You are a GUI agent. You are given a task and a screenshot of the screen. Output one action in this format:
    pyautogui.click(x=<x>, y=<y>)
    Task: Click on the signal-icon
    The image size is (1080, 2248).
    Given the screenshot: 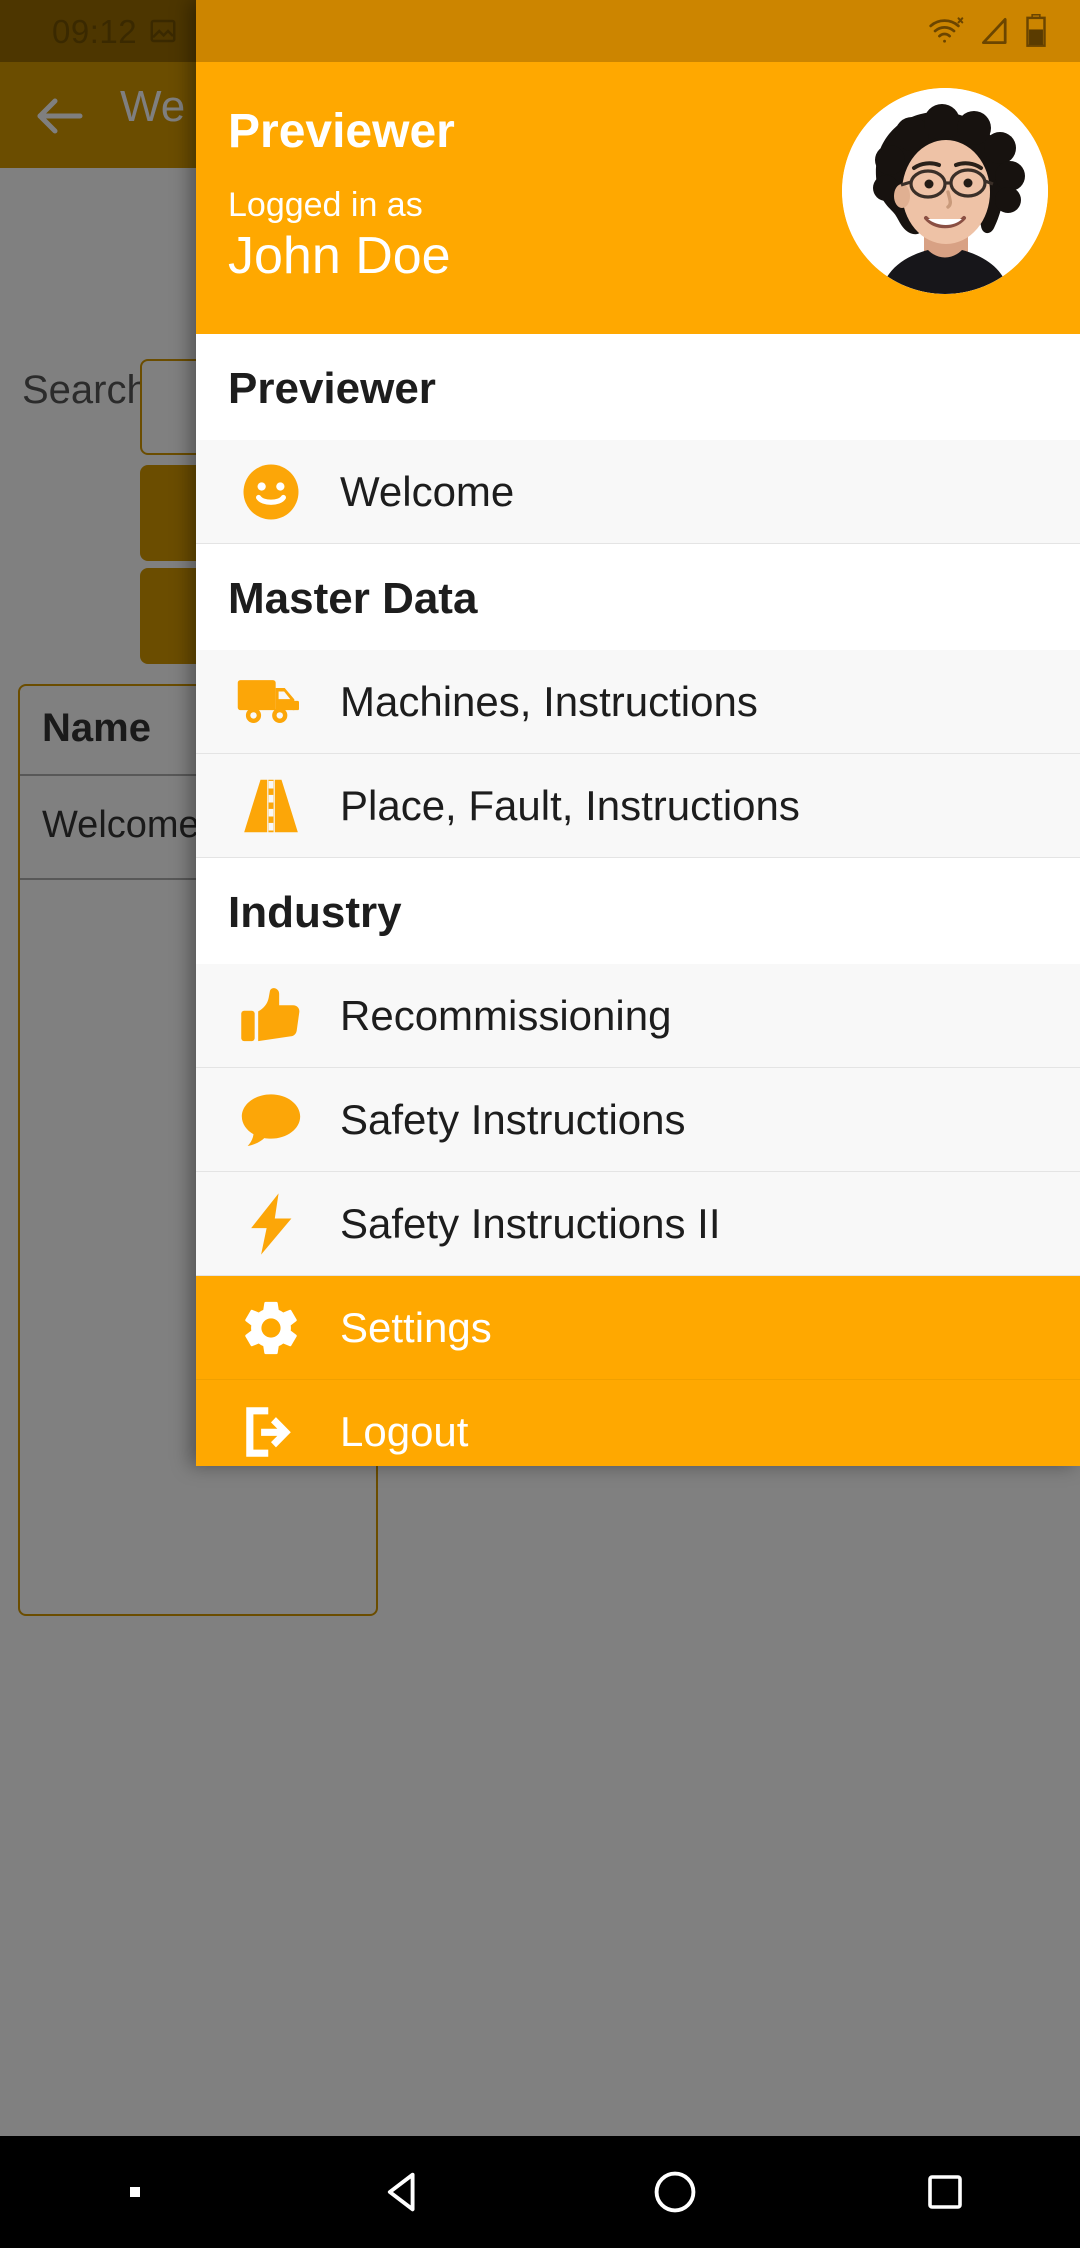 What is the action you would take?
    pyautogui.click(x=995, y=31)
    